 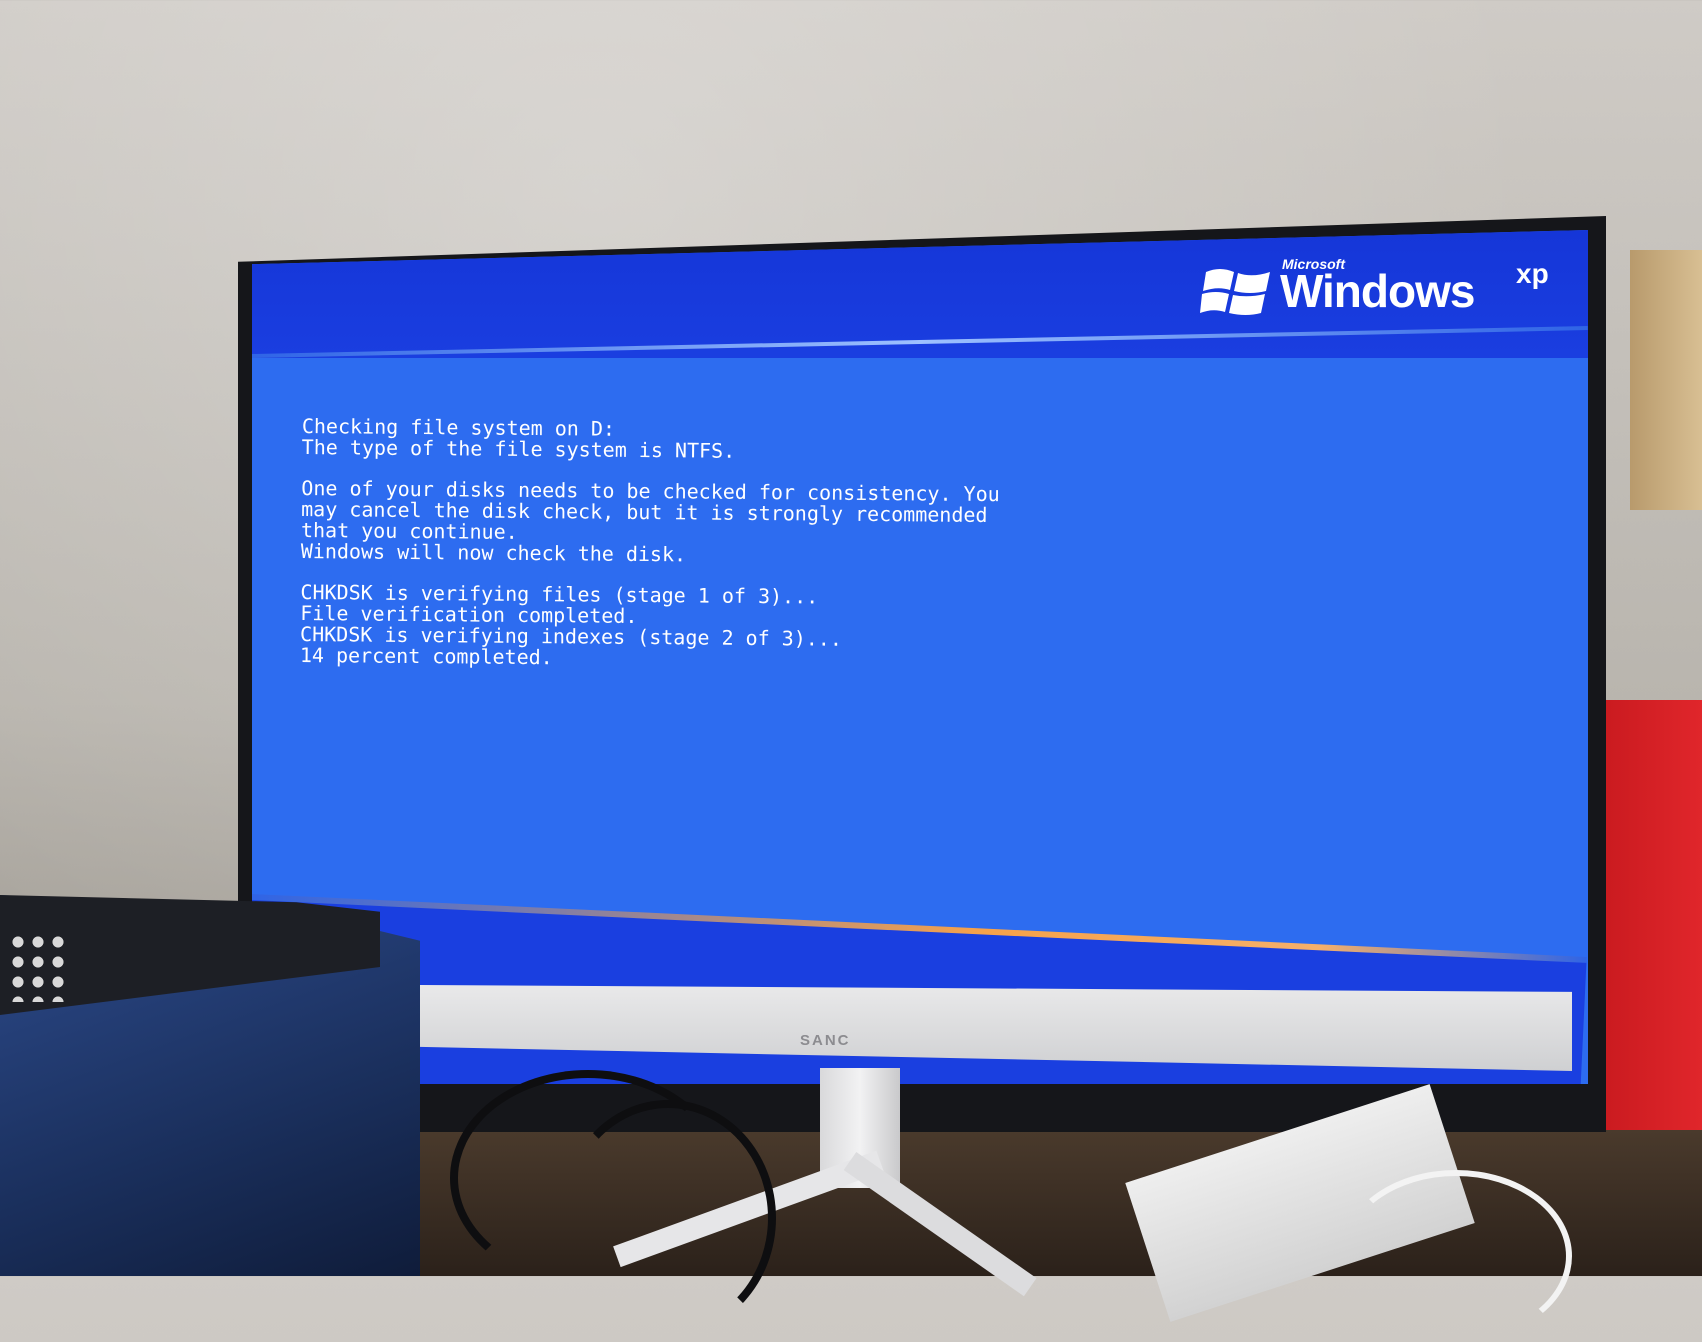 I want to click on white-cable, so click(x=1456, y=1256).